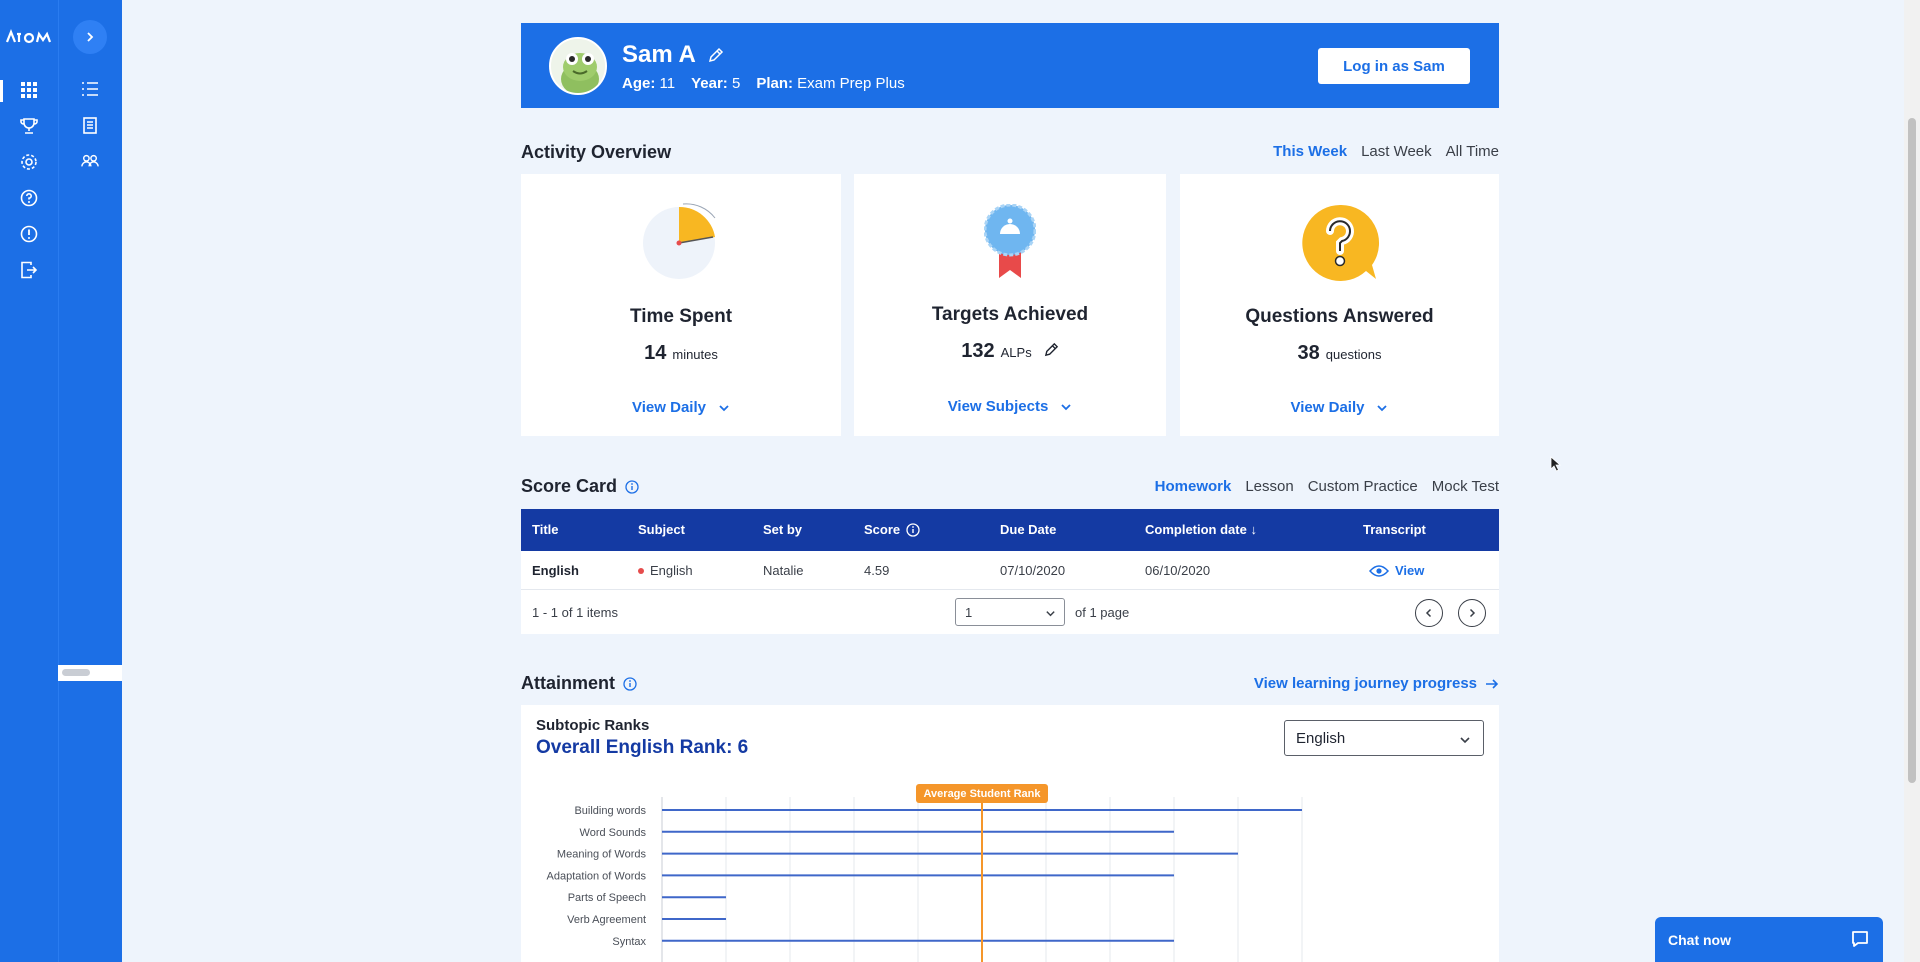 The height and width of the screenshot is (962, 1920). Describe the element at coordinates (597, 876) in the screenshot. I see `category-label: Adaptation of Words` at that location.